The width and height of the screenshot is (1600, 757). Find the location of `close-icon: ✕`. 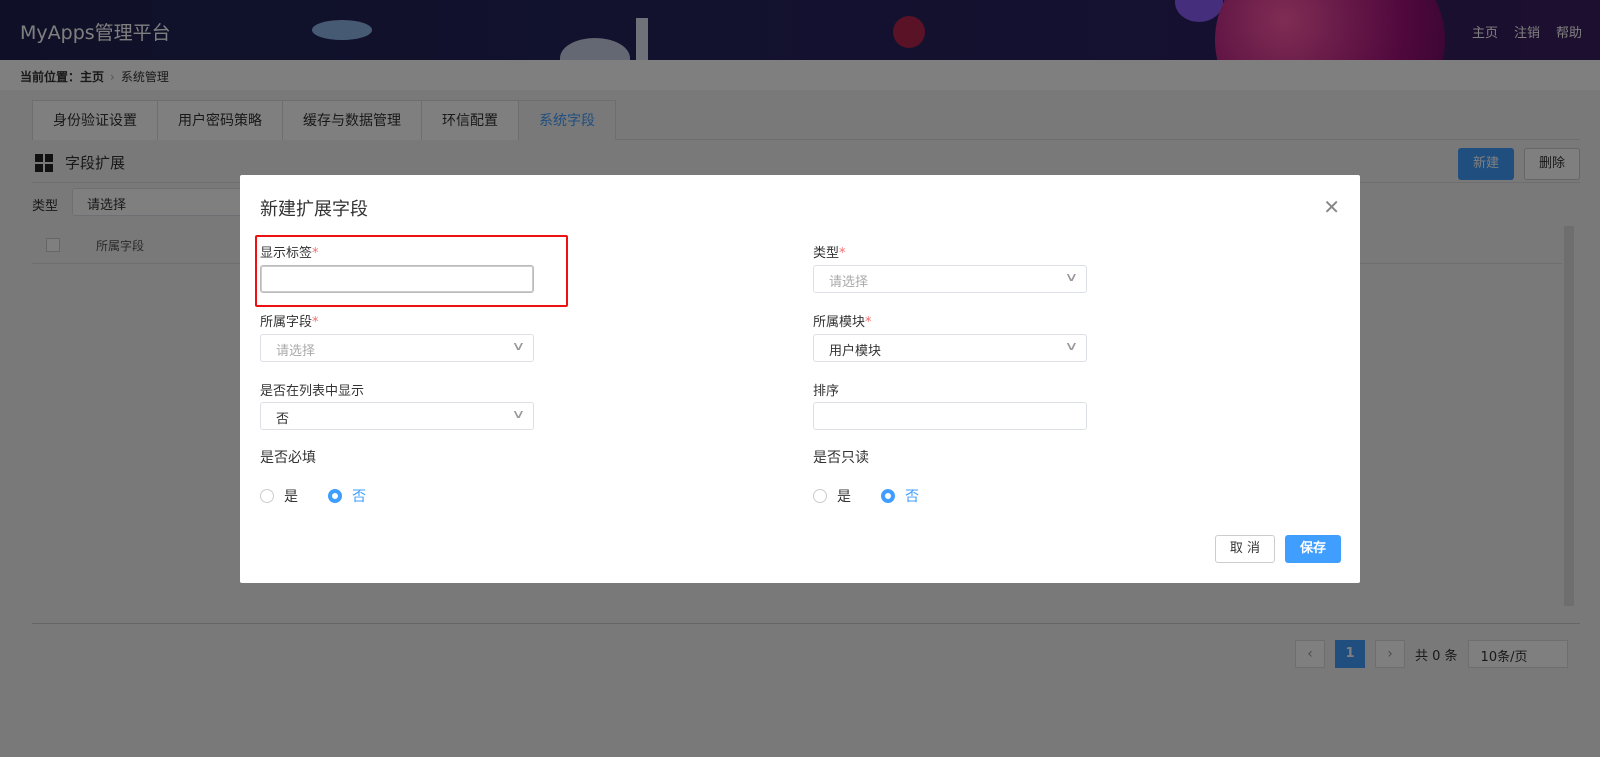

close-icon: ✕ is located at coordinates (1331, 207).